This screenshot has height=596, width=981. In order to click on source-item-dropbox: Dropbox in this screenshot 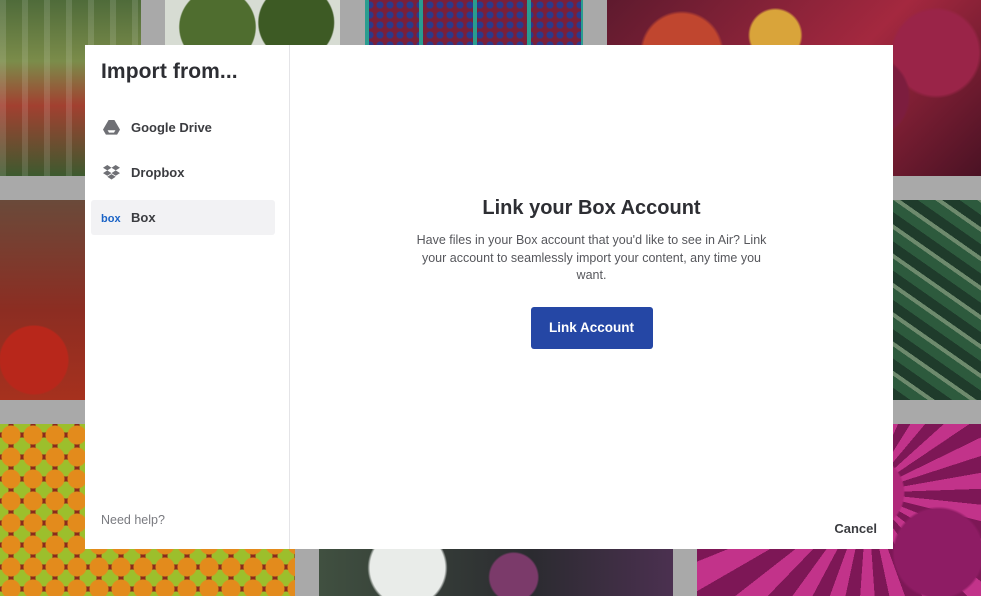, I will do `click(183, 172)`.